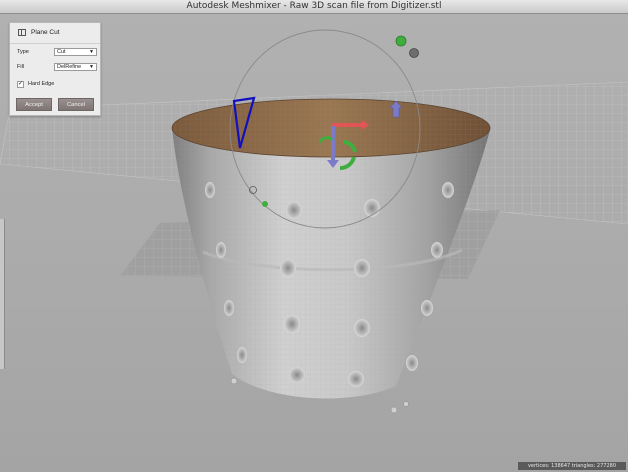  I want to click on left-edge-handle, so click(2, 294).